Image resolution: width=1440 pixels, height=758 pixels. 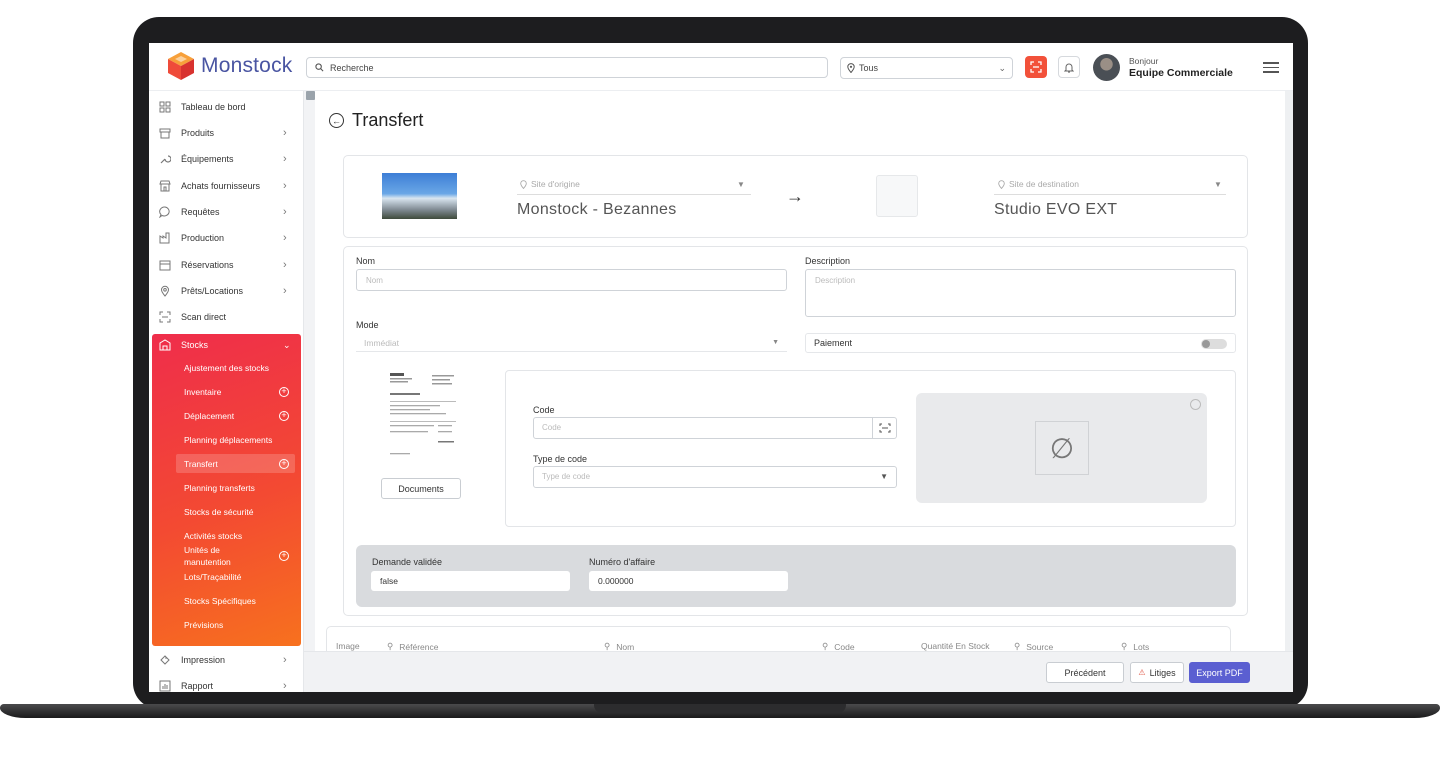 I want to click on page-header: ← Transfert, so click(x=376, y=120).